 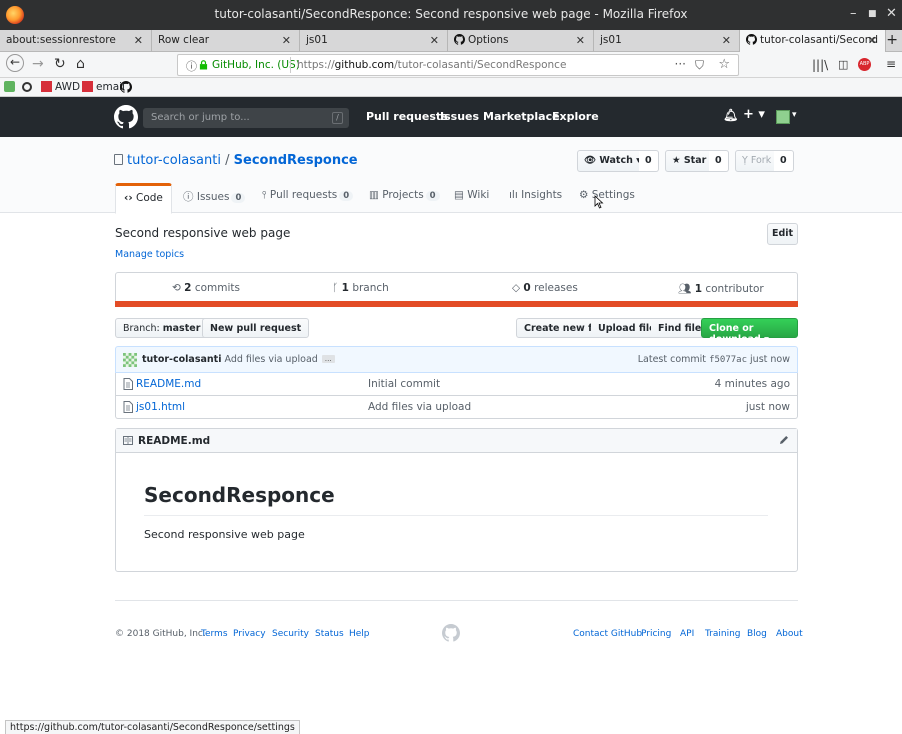 What do you see at coordinates (892, 40) in the screenshot?
I see `new-tab-button: +` at bounding box center [892, 40].